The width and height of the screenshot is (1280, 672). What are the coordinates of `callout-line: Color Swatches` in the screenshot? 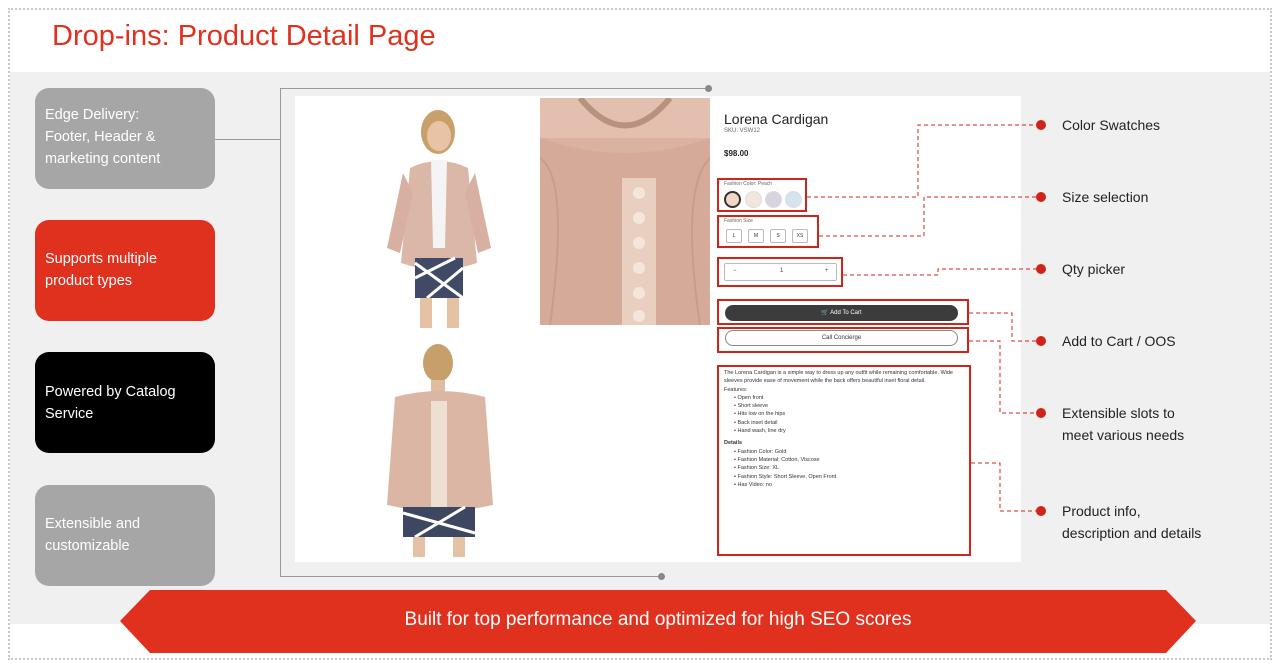 It's located at (1111, 125).